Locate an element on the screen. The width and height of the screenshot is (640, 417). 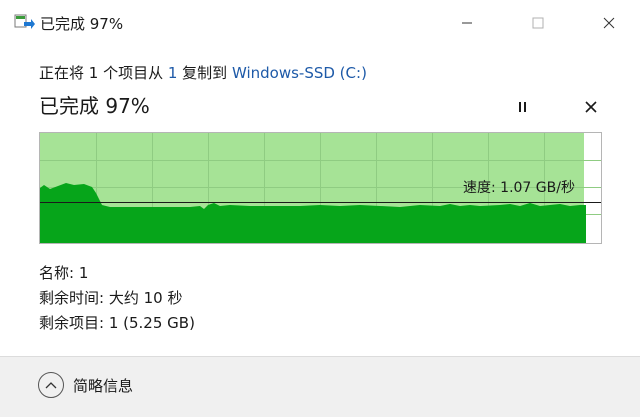
pause-button is located at coordinates (523, 108).